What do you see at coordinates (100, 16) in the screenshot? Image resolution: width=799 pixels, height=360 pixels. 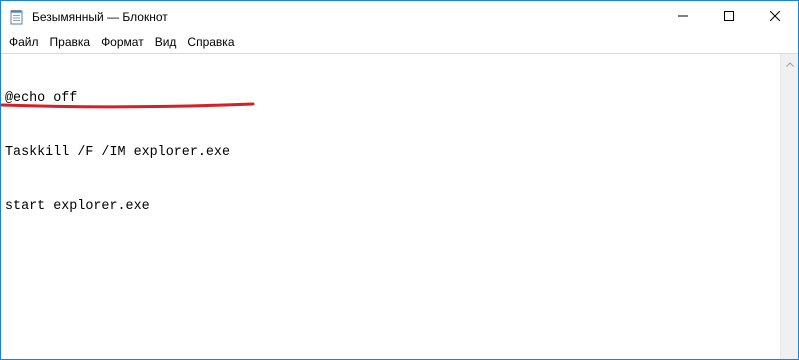 I see `window-title: Безымянный — Блокнот` at bounding box center [100, 16].